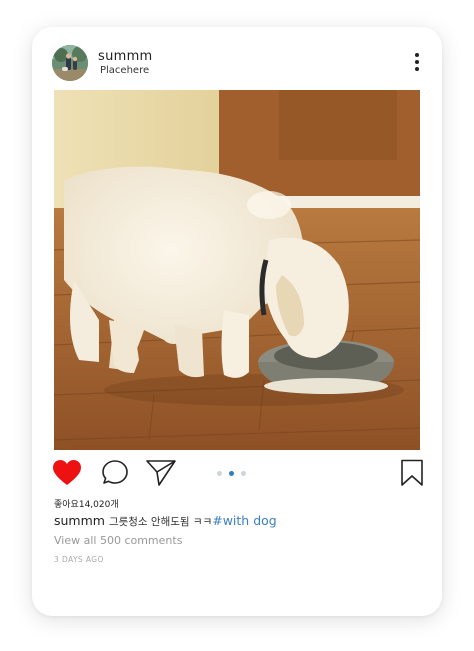  I want to click on post-header: summm Placehere, so click(237, 64).